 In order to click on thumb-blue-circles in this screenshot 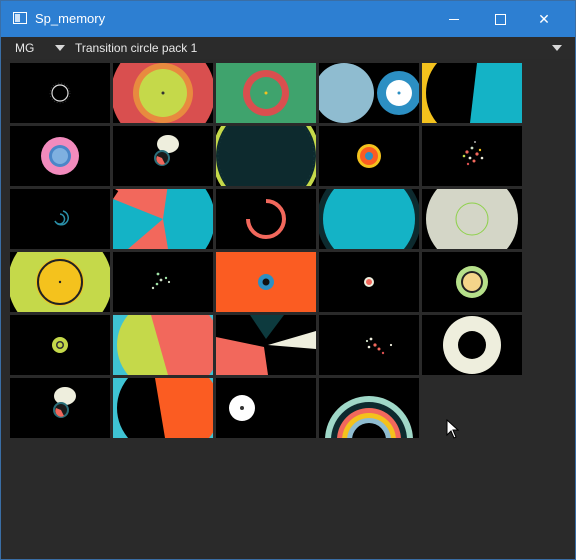, I will do `click(369, 93)`.